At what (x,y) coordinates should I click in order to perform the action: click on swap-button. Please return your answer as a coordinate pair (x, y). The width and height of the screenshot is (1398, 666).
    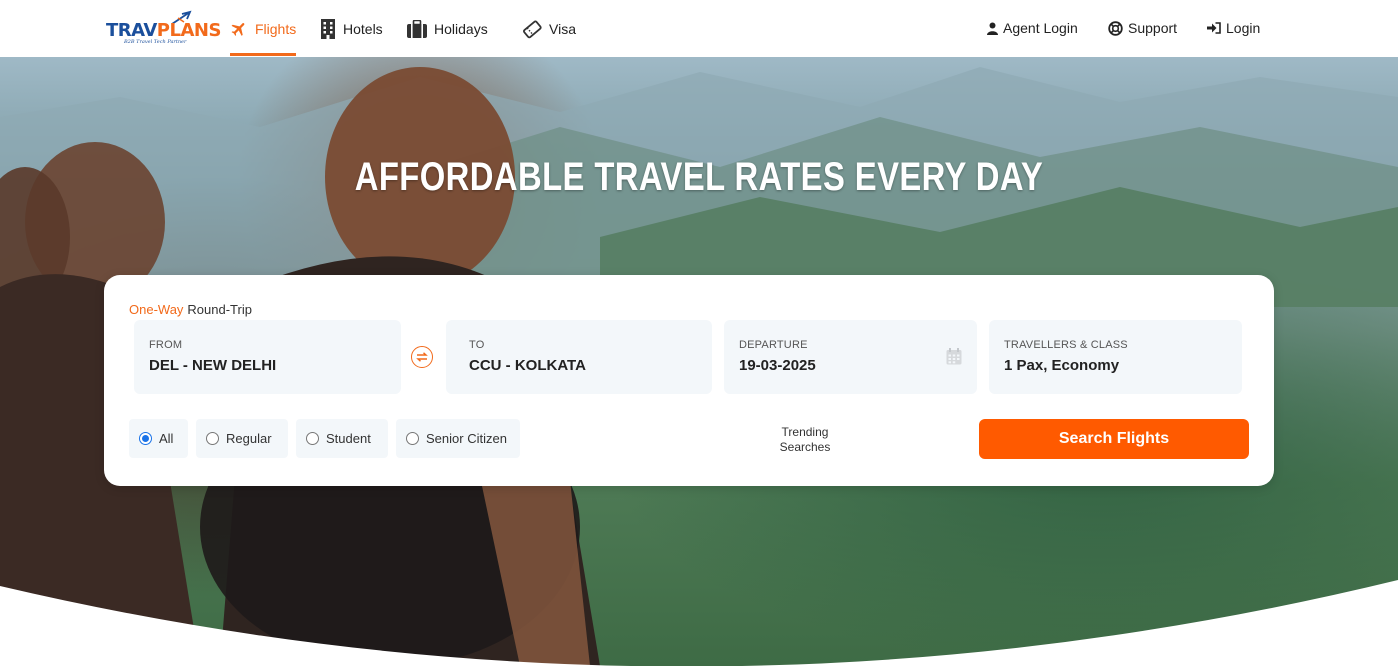
    Looking at the image, I should click on (422, 357).